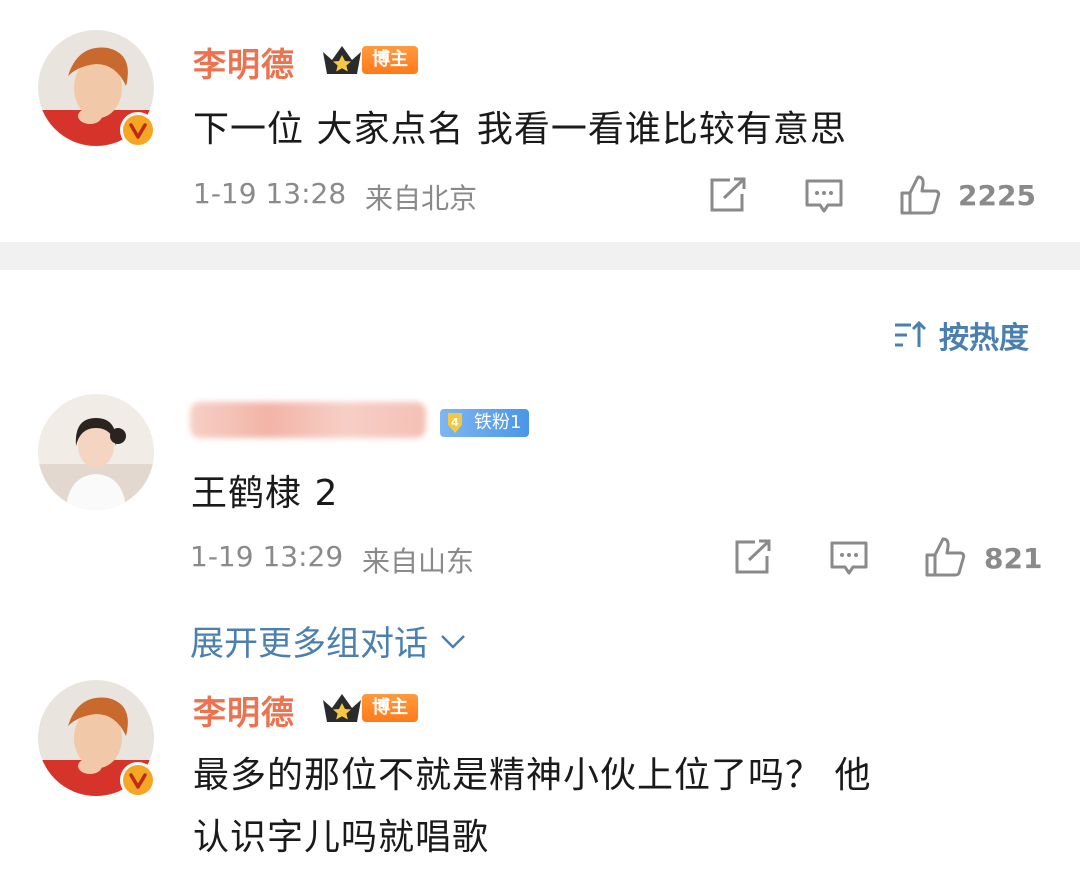 The height and width of the screenshot is (888, 1080). What do you see at coordinates (309, 644) in the screenshot?
I see `expand-label: 展开更多组对话` at bounding box center [309, 644].